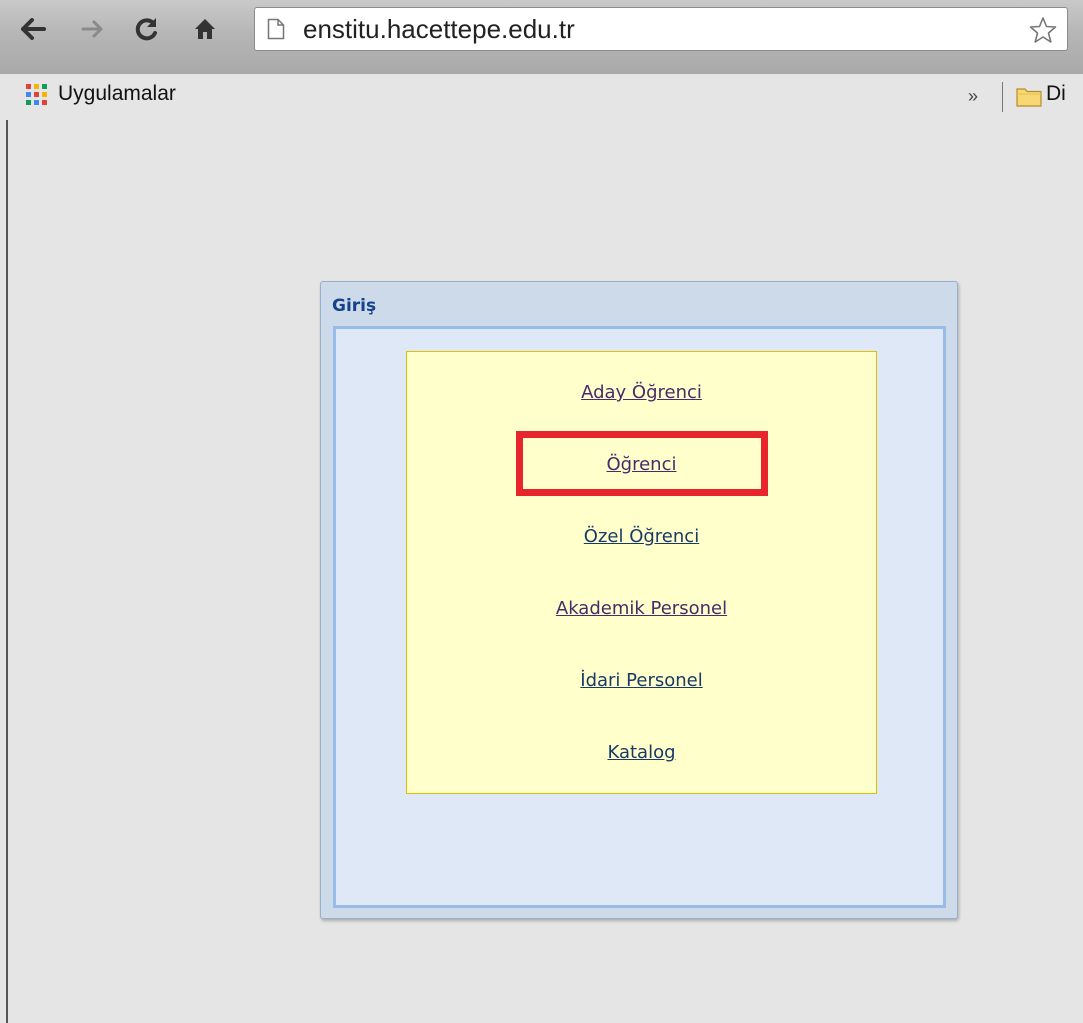  What do you see at coordinates (1056, 94) in the screenshot?
I see `folder-bookmark-label: Di` at bounding box center [1056, 94].